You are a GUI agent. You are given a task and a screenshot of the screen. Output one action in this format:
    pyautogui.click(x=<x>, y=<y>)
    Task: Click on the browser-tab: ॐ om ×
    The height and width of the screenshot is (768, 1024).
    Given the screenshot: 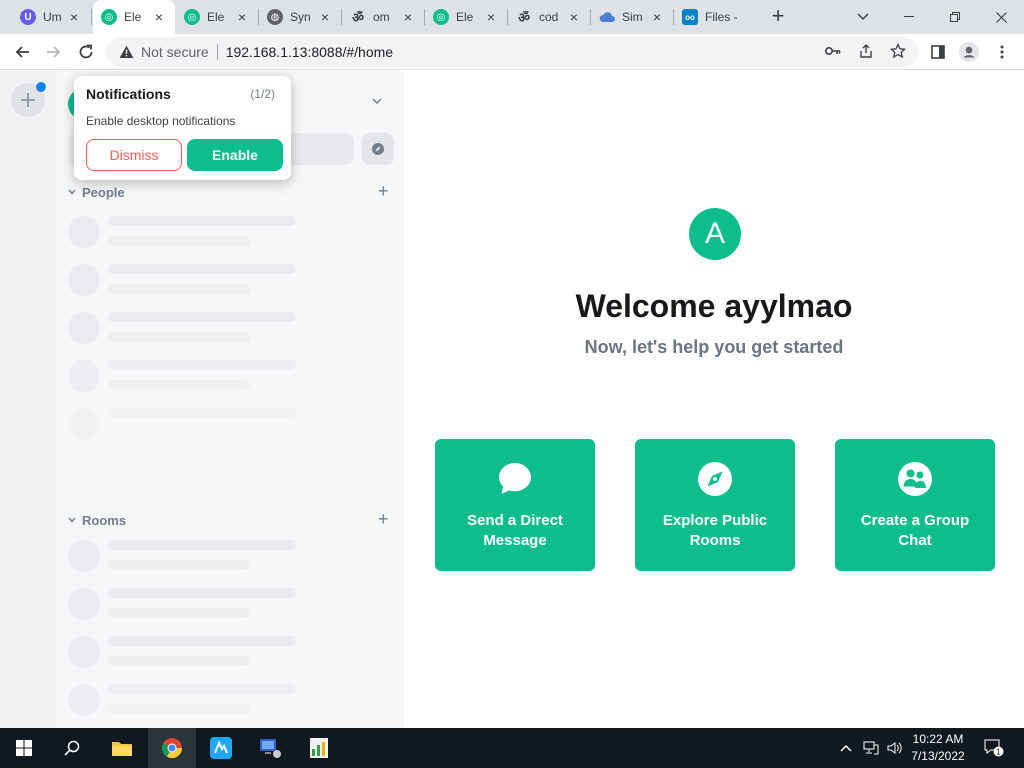 What is the action you would take?
    pyautogui.click(x=383, y=17)
    